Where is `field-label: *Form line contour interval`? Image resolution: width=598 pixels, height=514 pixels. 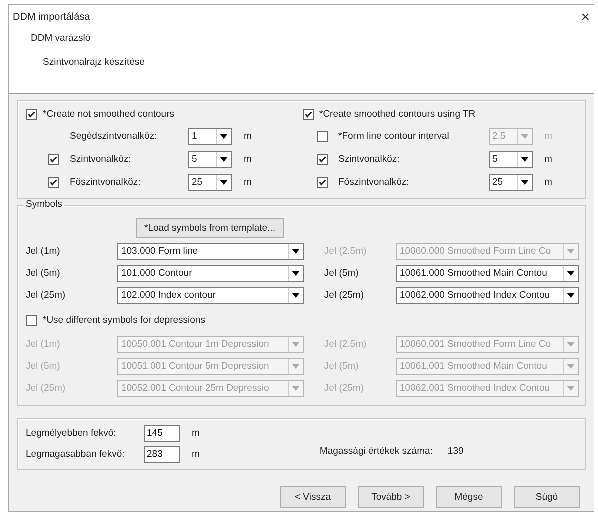 field-label: *Form line contour interval is located at coordinates (394, 136).